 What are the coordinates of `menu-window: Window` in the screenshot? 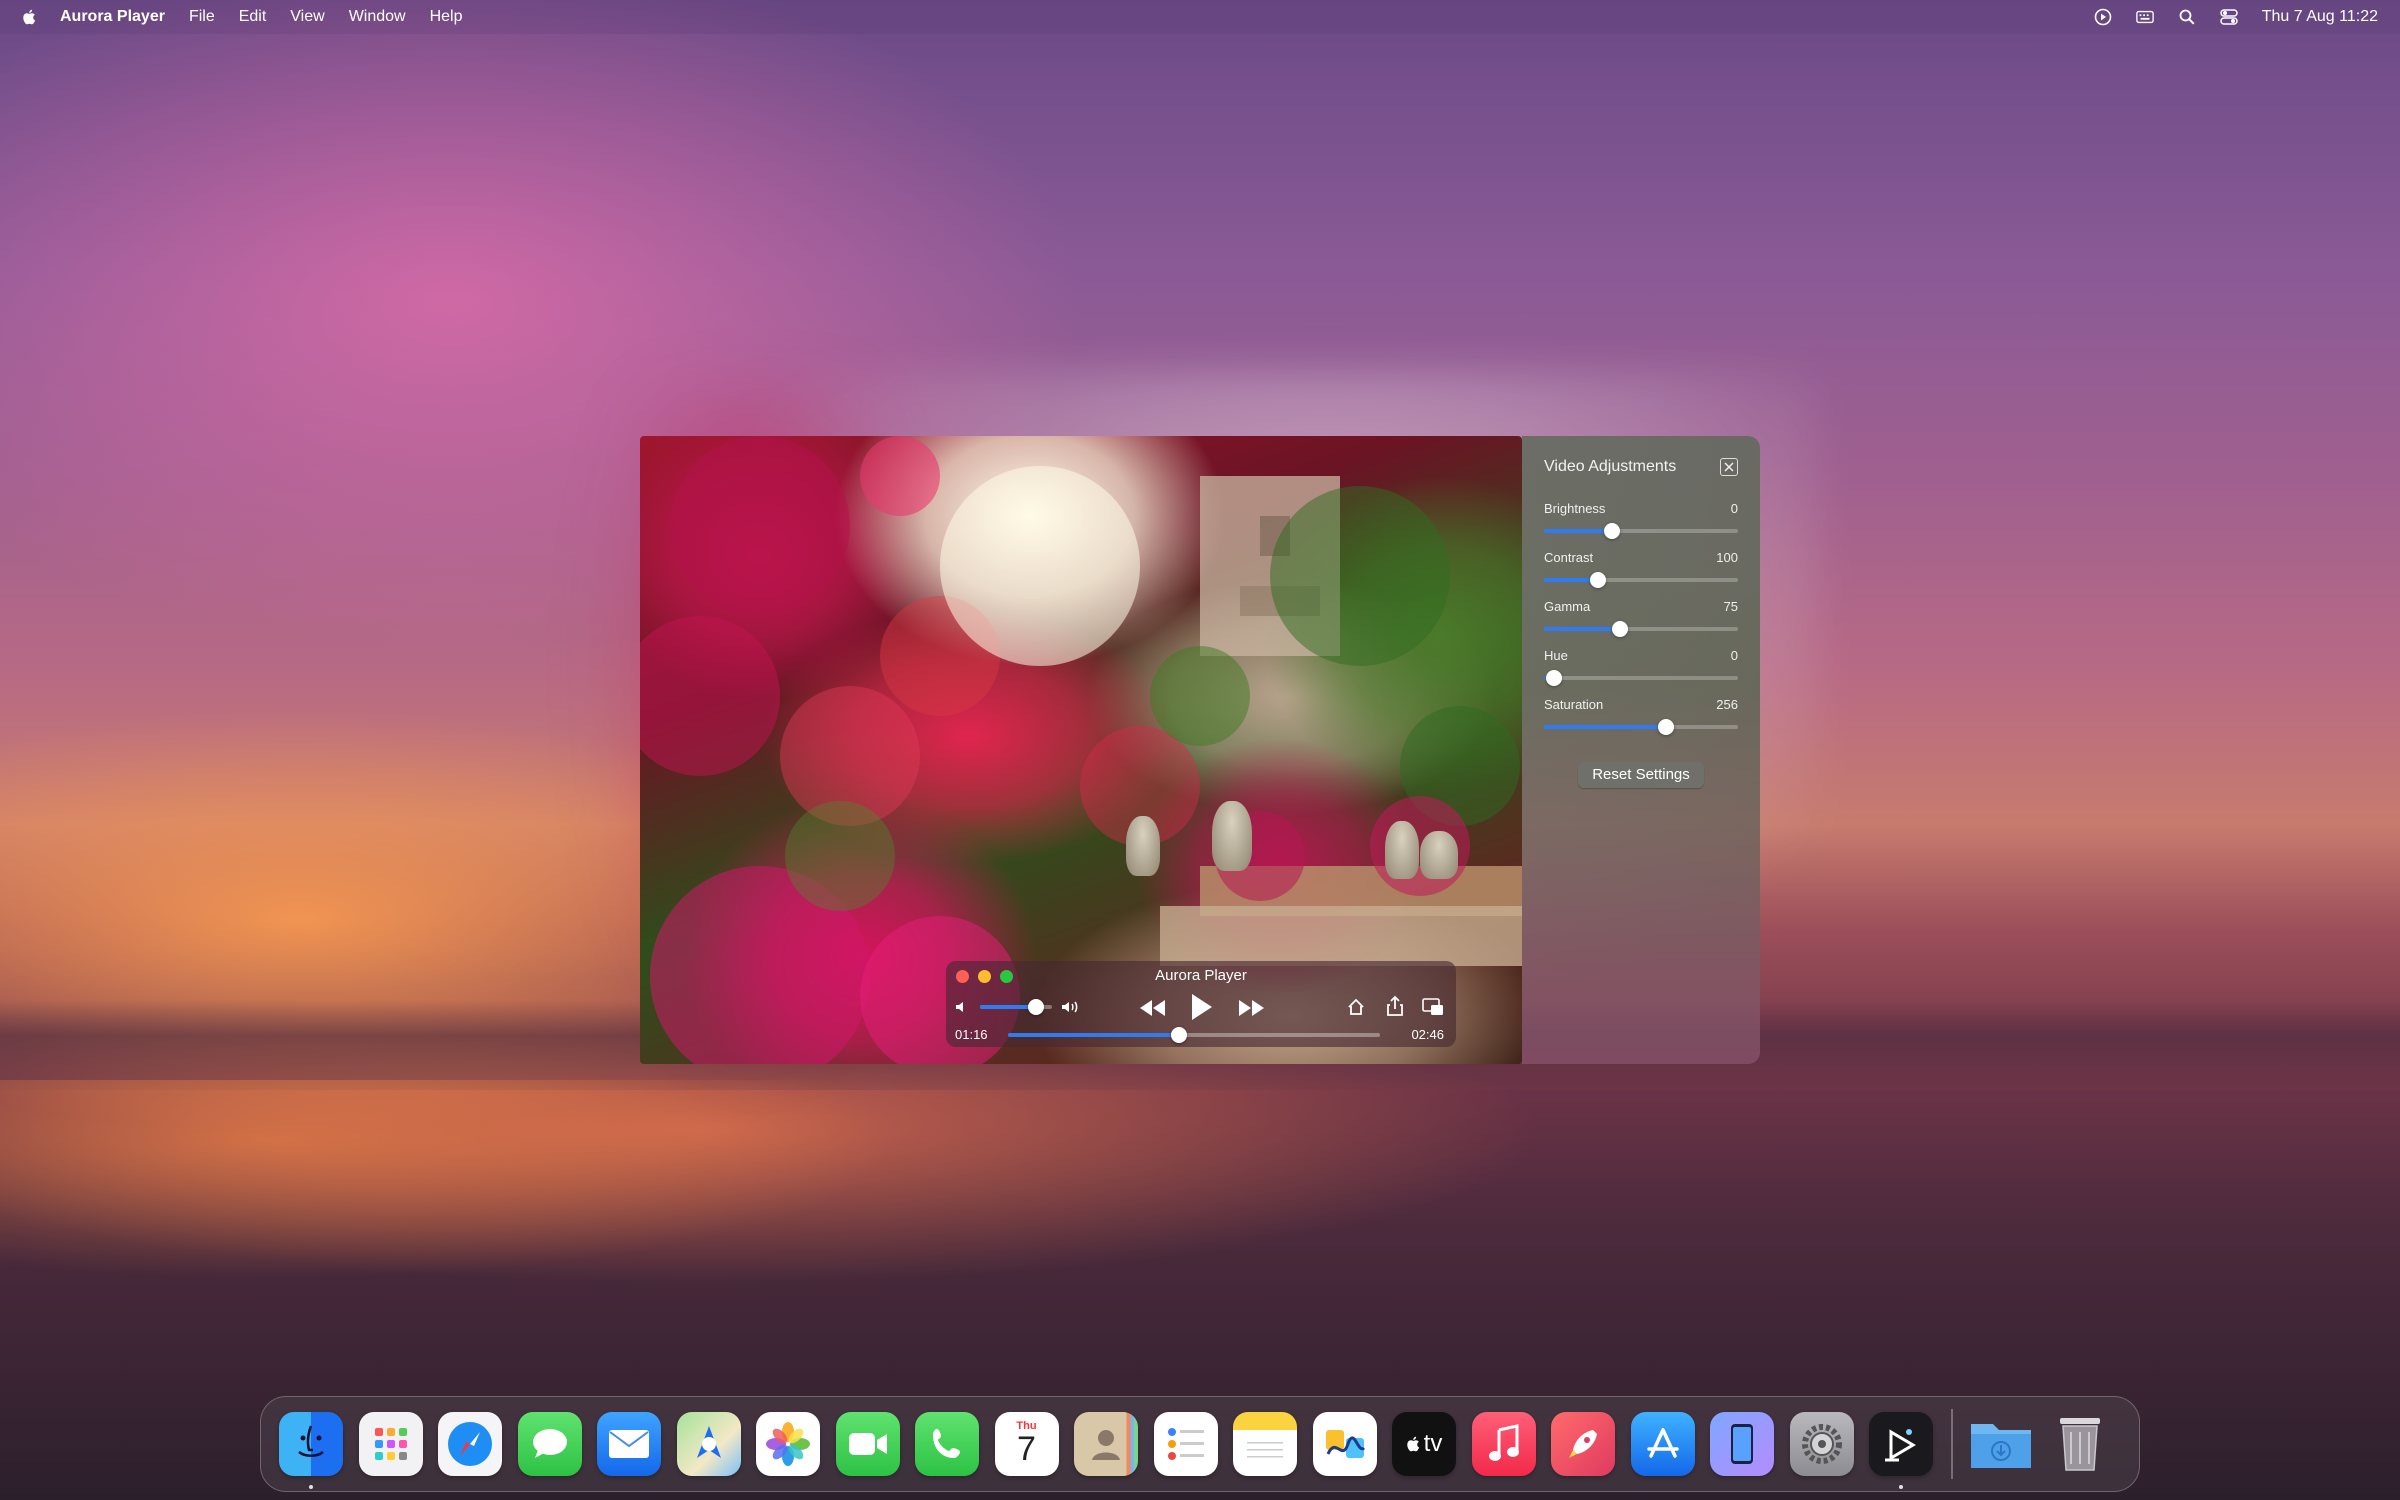 It's located at (377, 17).